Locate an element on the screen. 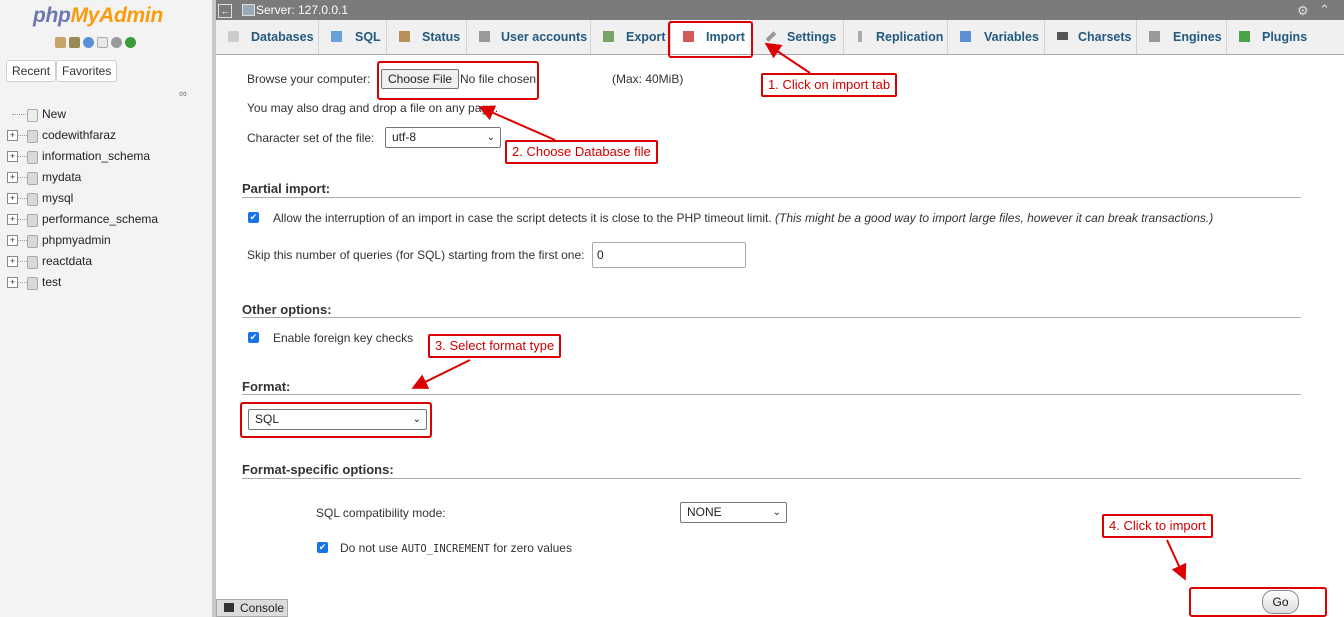 Image resolution: width=1344 pixels, height=617 pixels. arrow-step1 is located at coordinates (787, 58).